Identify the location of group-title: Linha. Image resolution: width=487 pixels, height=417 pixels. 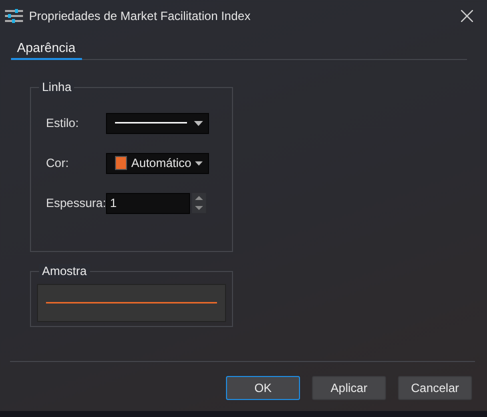
(56, 87).